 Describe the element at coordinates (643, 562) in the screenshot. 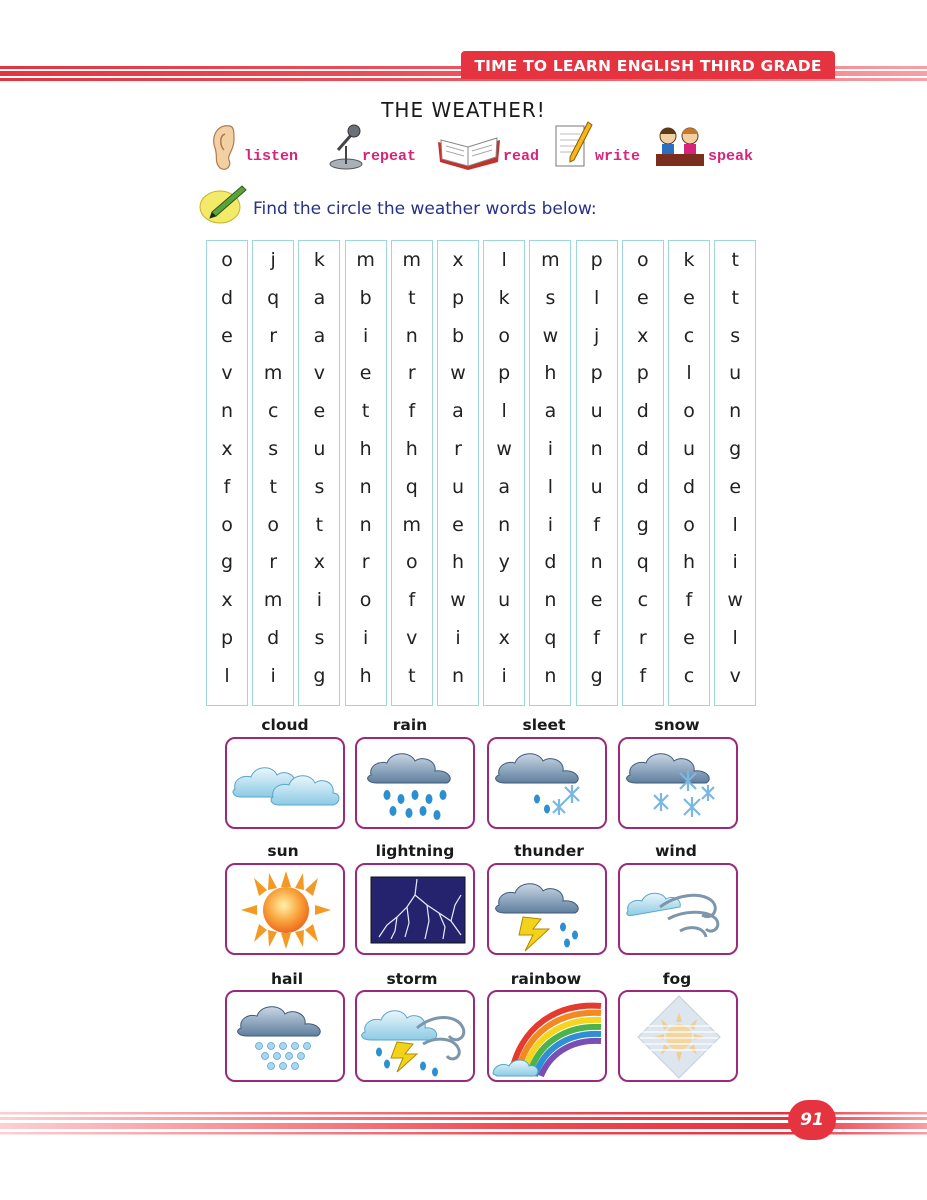

I see `letter-cell: q` at that location.